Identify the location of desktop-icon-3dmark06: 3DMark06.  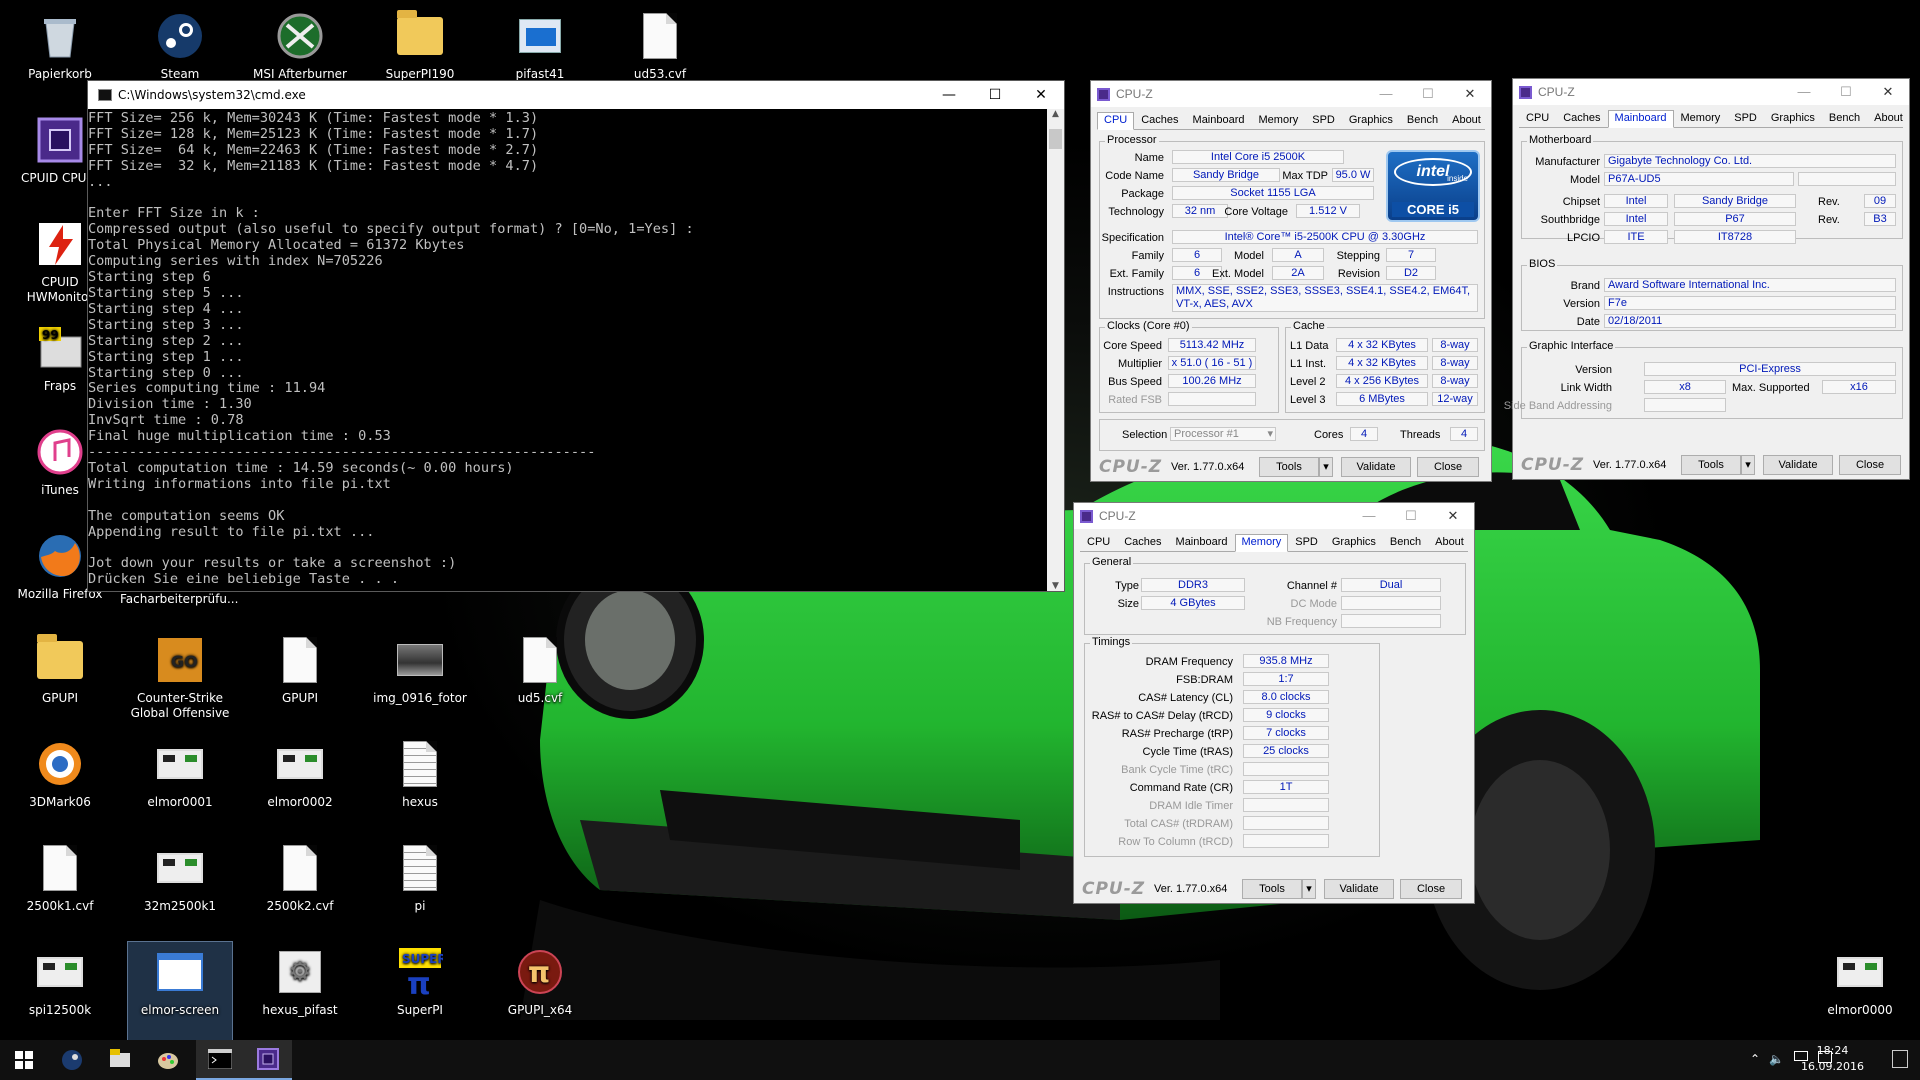
(60, 783).